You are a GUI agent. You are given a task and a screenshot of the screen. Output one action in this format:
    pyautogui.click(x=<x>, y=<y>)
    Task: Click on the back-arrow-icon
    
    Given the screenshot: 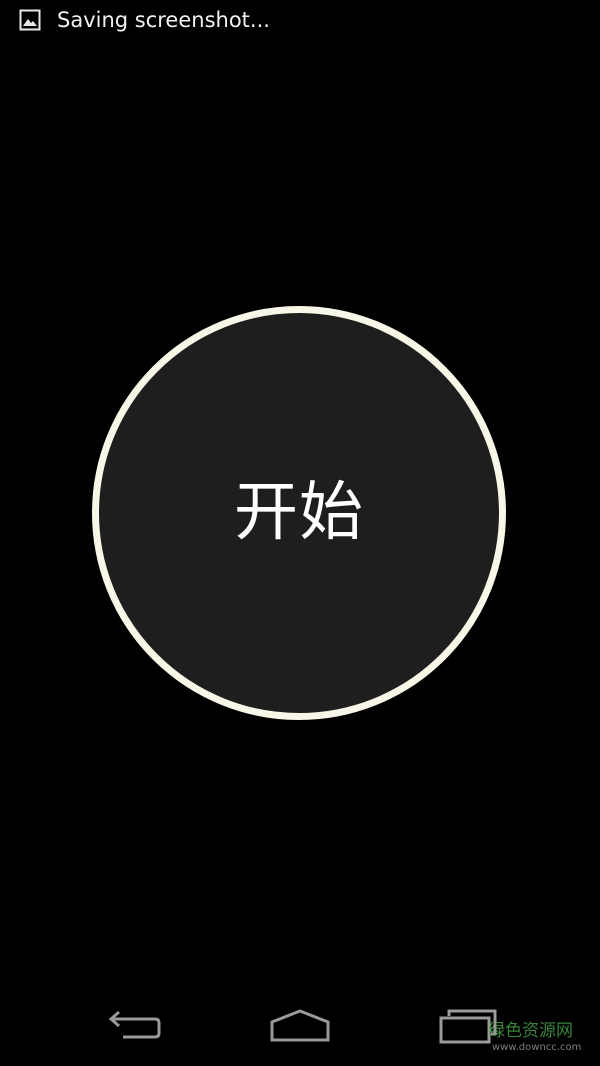 What is the action you would take?
    pyautogui.click(x=133, y=1028)
    